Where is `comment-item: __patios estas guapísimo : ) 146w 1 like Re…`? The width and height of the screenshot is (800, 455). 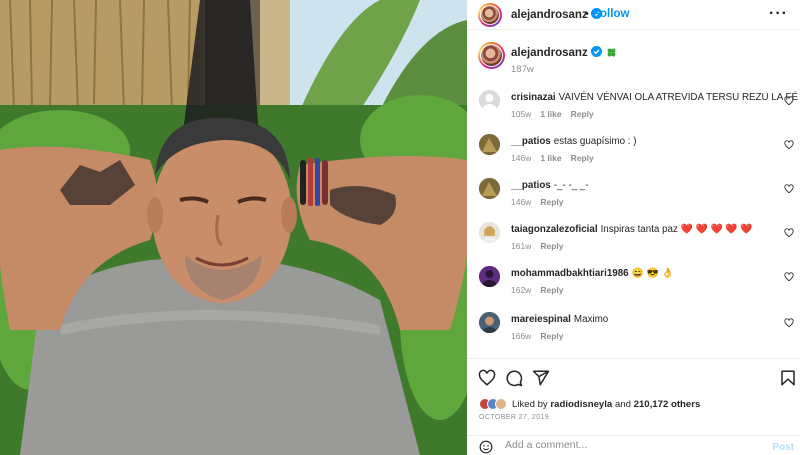 comment-item: __patios estas guapísimo : ) 146w 1 like Re… is located at coordinates (633, 156).